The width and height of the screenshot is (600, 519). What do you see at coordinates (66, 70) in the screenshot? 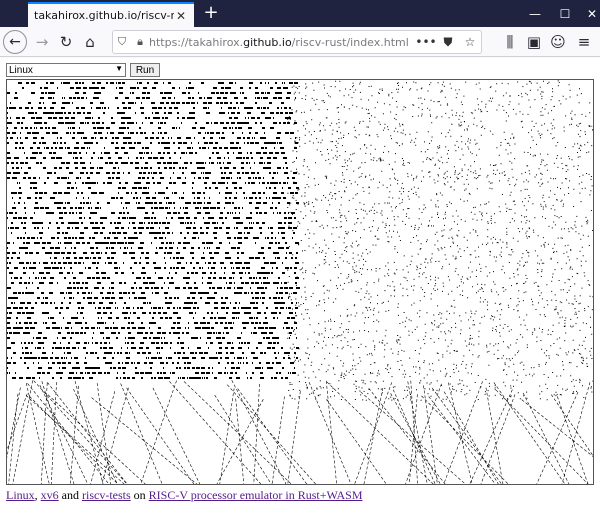
I see `os-select: Linux ▼` at bounding box center [66, 70].